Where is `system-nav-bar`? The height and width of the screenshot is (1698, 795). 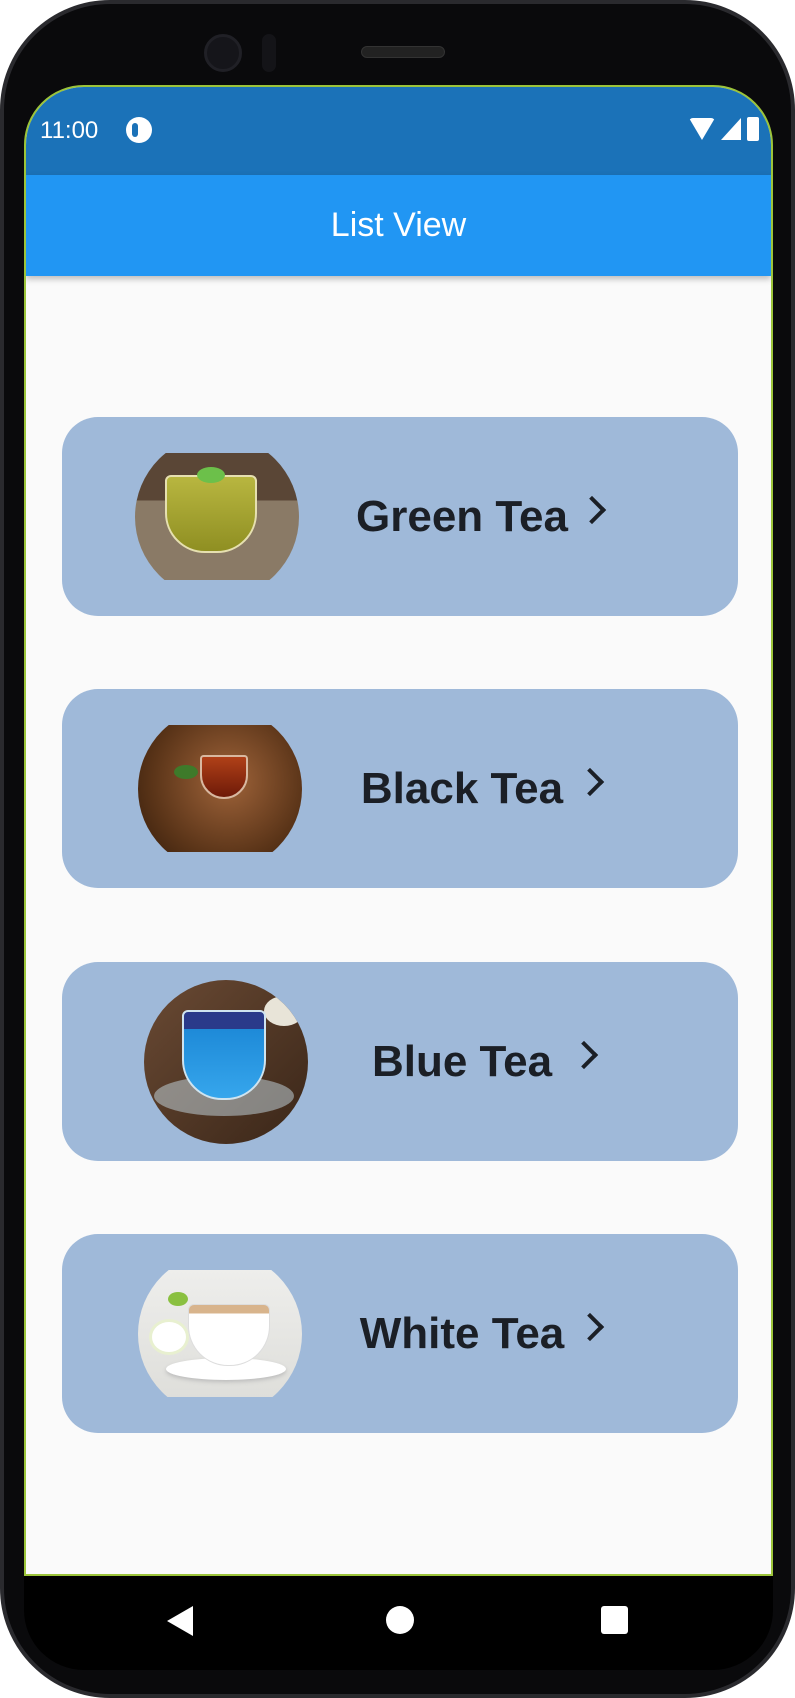 system-nav-bar is located at coordinates (398, 1623).